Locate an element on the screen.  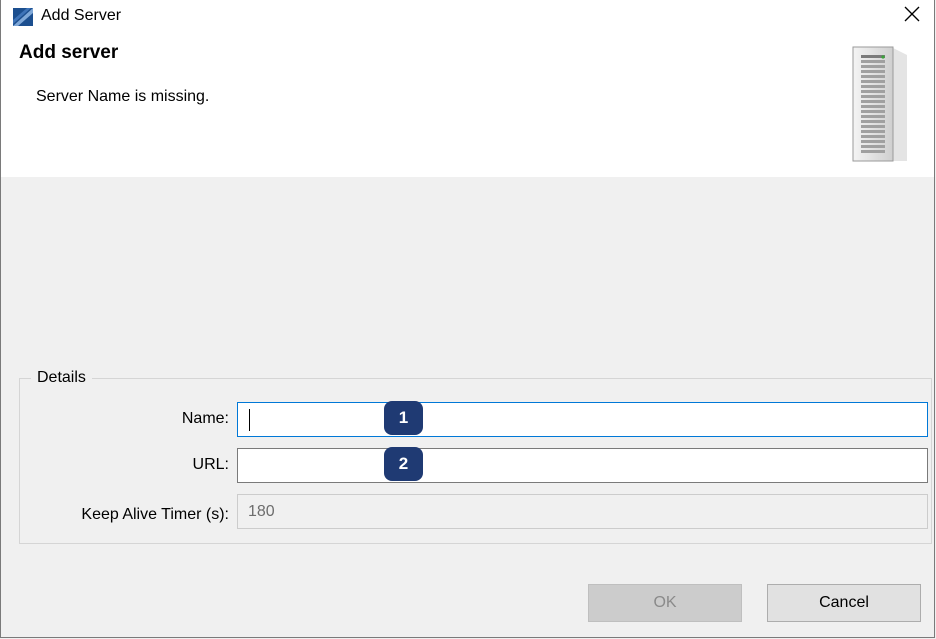
url-label: URL: is located at coordinates (210, 464).